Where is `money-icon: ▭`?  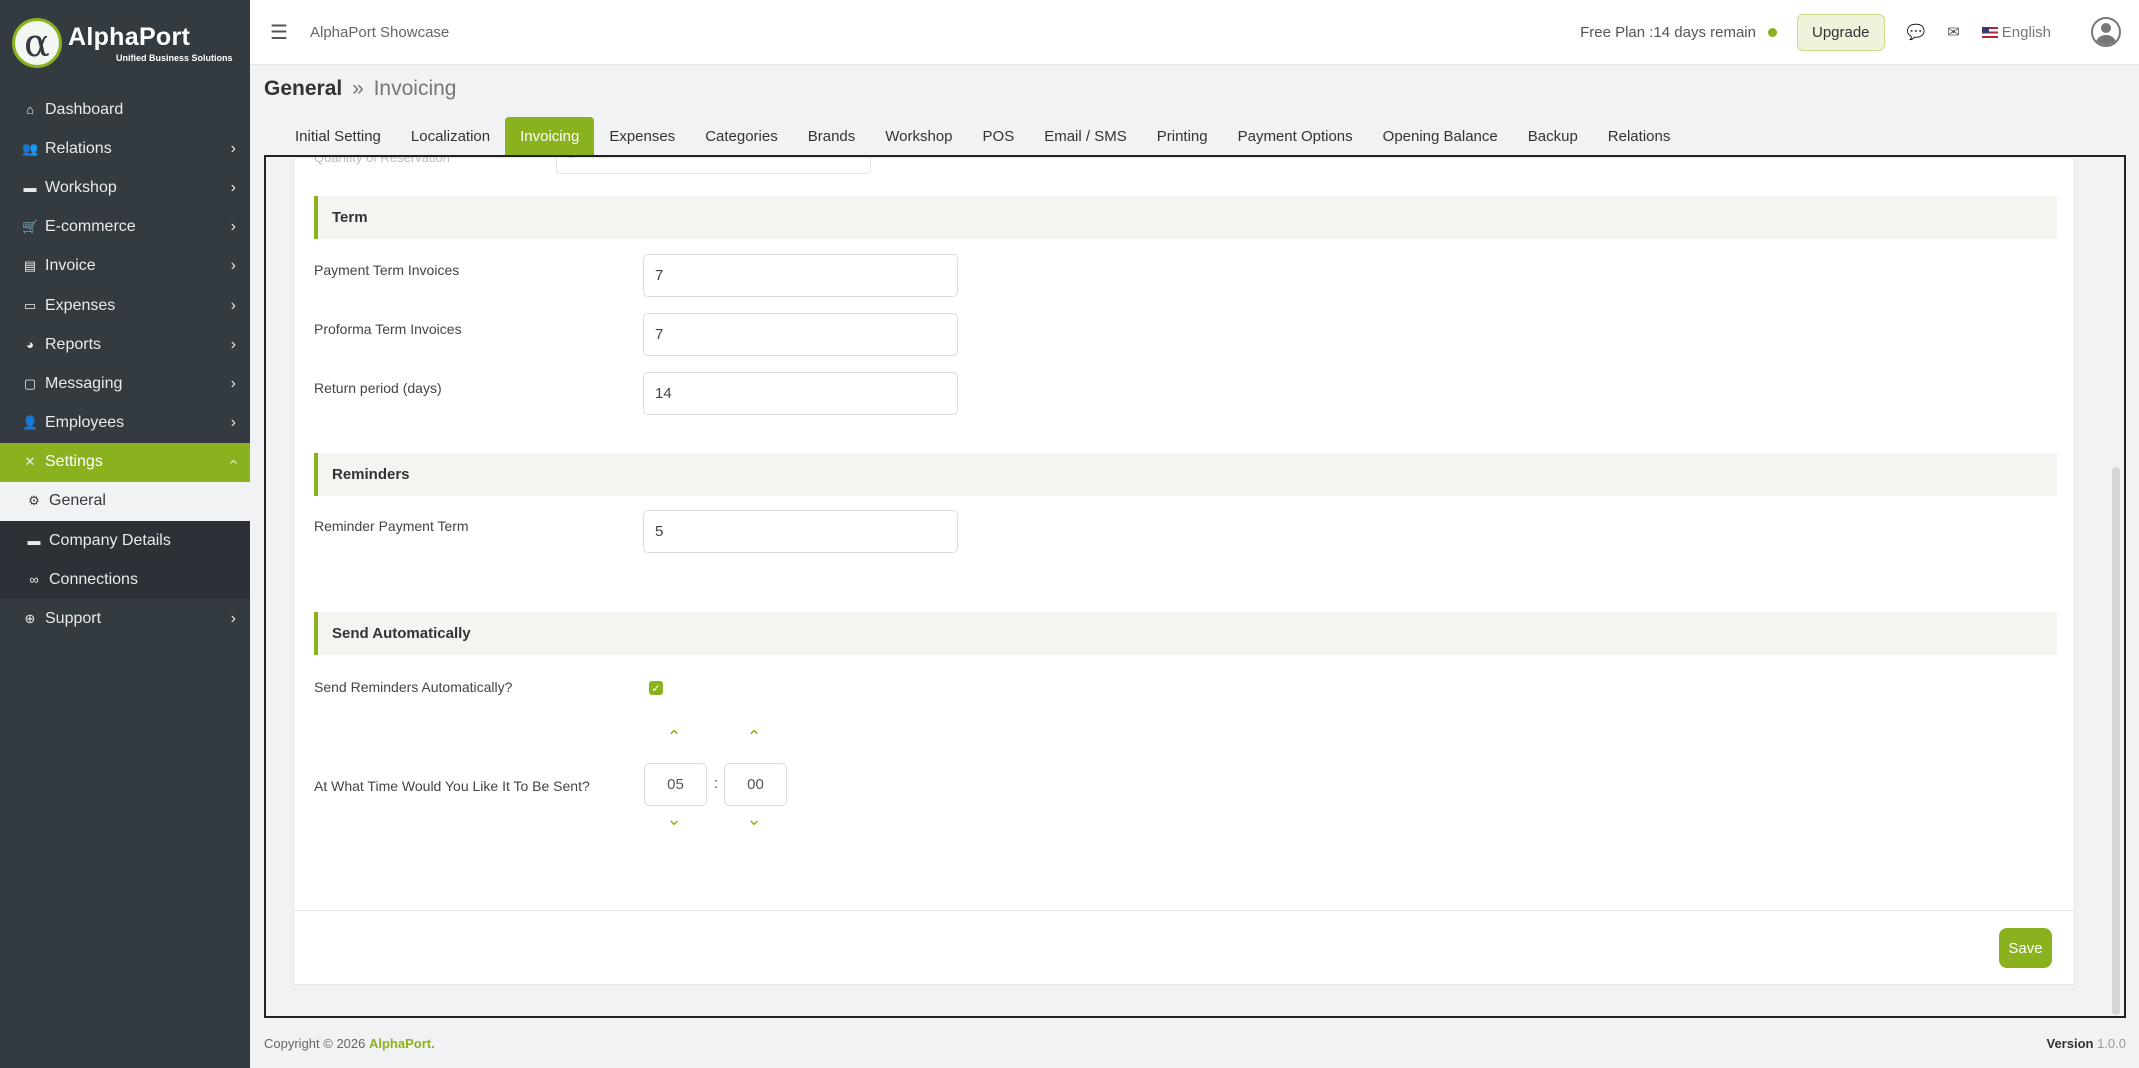 money-icon: ▭ is located at coordinates (30, 305).